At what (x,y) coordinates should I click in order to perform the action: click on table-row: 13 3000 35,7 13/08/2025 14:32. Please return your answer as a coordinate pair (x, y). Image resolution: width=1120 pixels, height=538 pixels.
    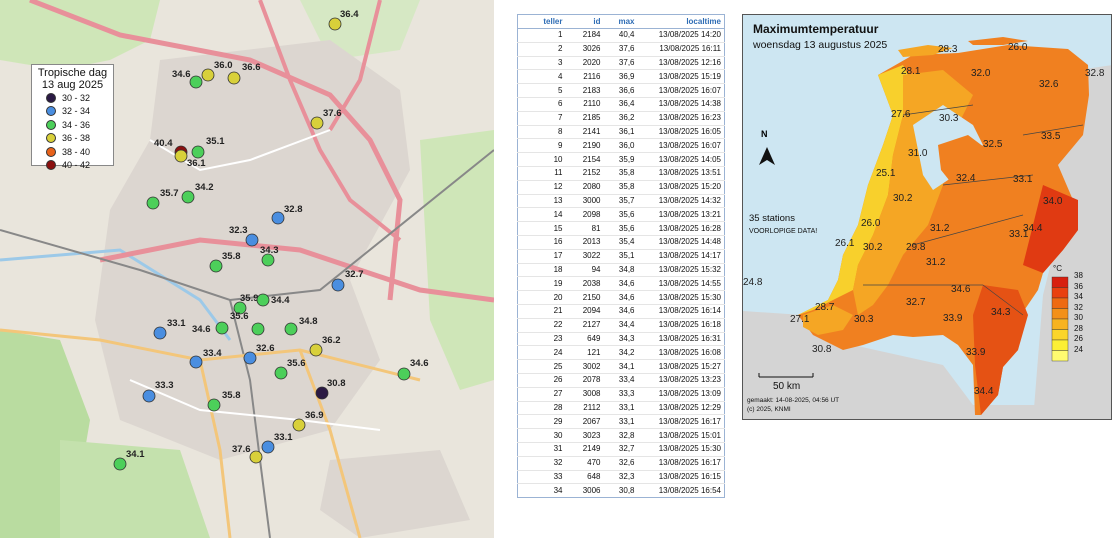
    Looking at the image, I should click on (621, 200).